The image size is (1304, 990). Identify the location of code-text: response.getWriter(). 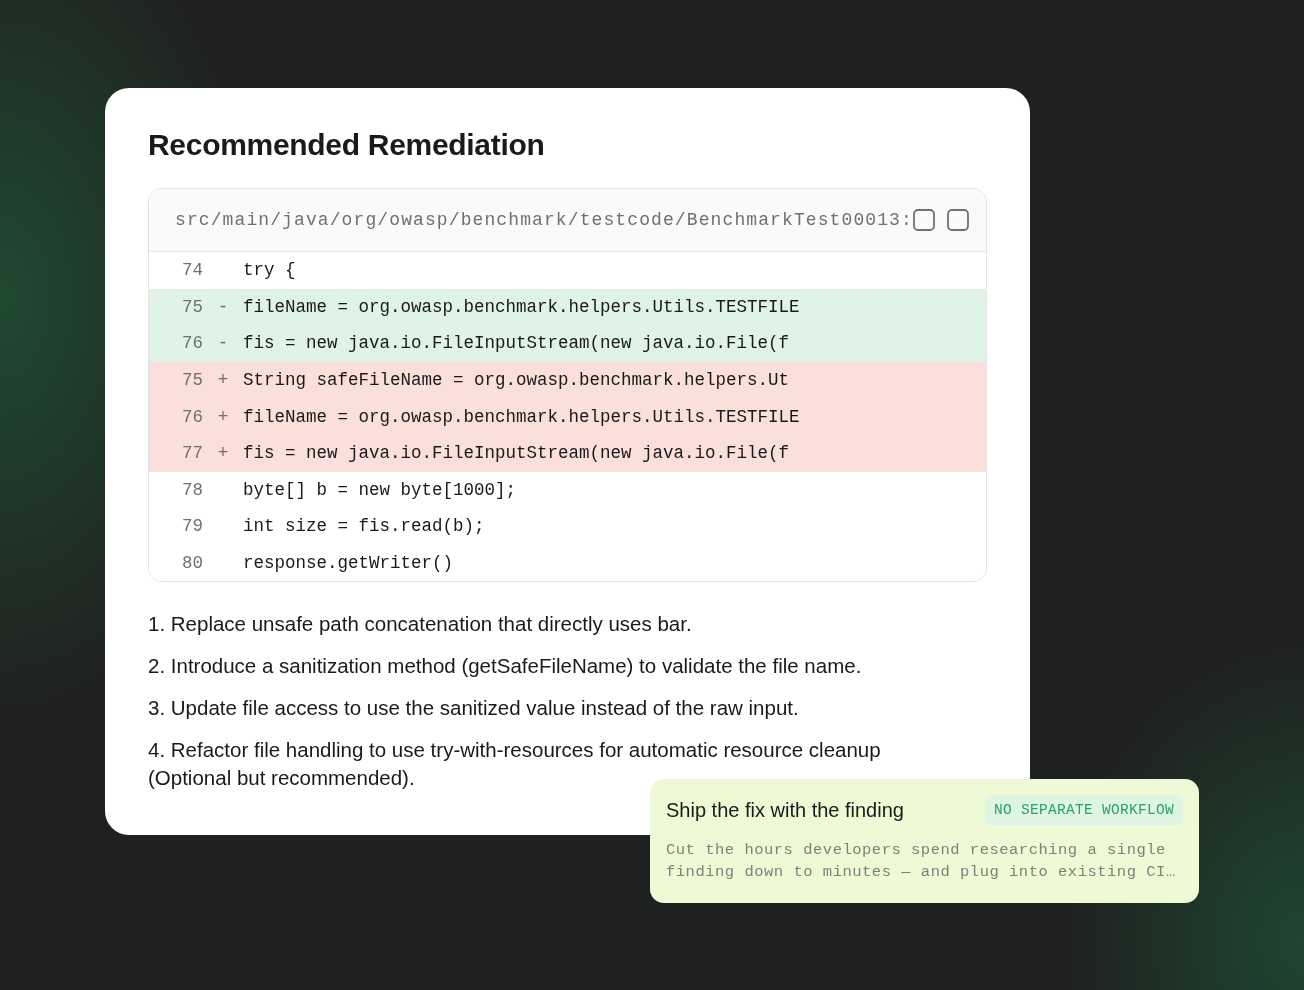
(348, 563).